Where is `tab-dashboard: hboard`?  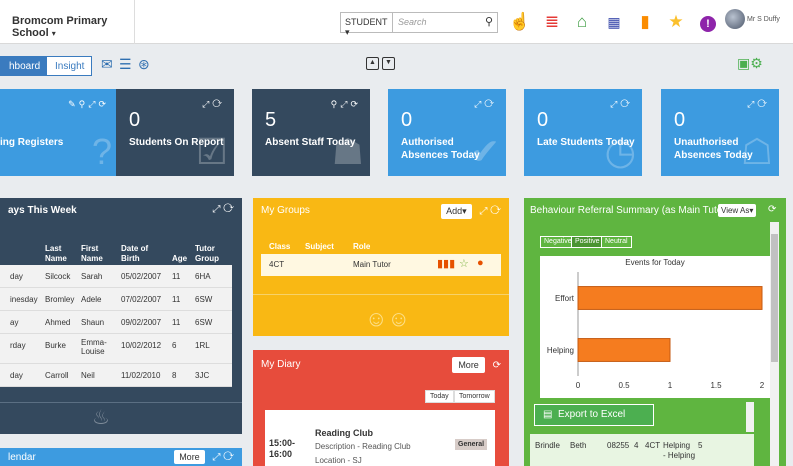 tab-dashboard: hboard is located at coordinates (23, 66).